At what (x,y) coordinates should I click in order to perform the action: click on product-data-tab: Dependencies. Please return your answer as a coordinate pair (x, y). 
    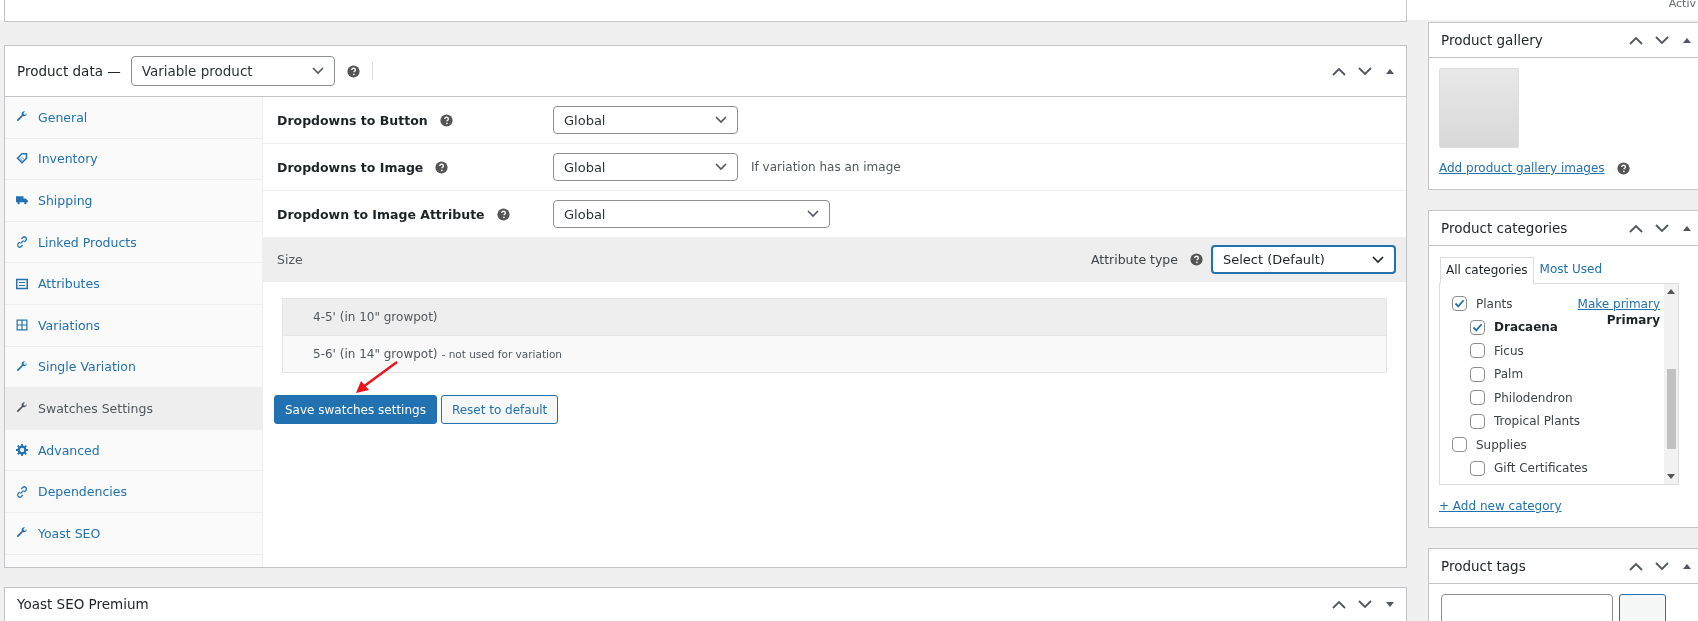
    Looking at the image, I should click on (133, 492).